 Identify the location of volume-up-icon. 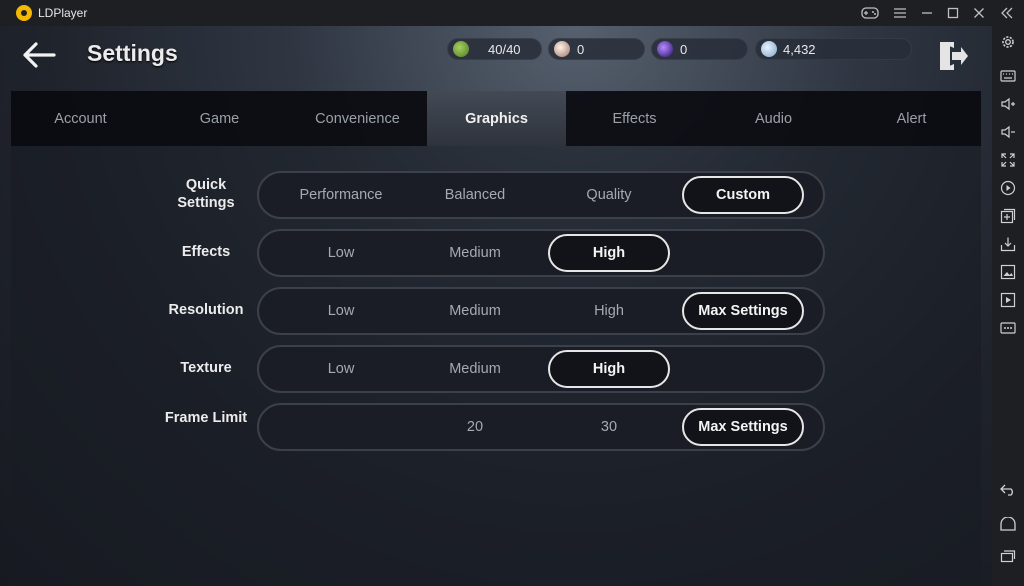
(1008, 104).